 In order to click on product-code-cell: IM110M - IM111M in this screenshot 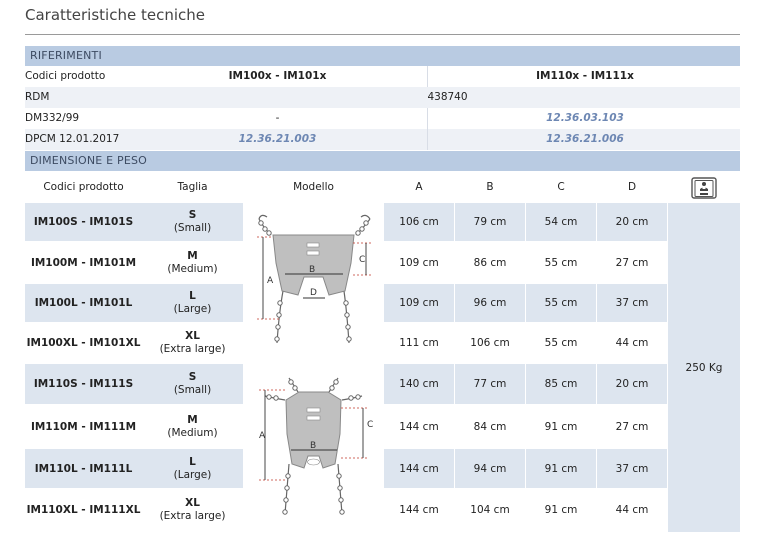, I will do `click(83, 426)`.